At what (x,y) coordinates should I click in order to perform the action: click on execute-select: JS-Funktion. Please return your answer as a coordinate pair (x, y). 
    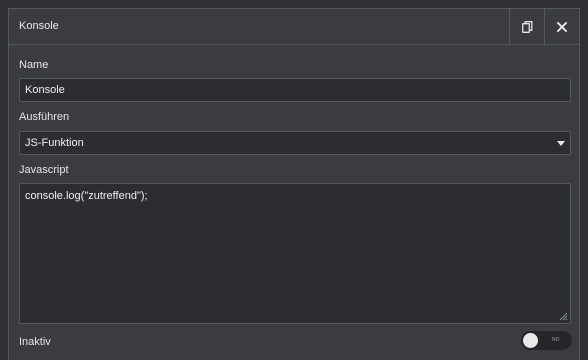
    Looking at the image, I should click on (295, 143).